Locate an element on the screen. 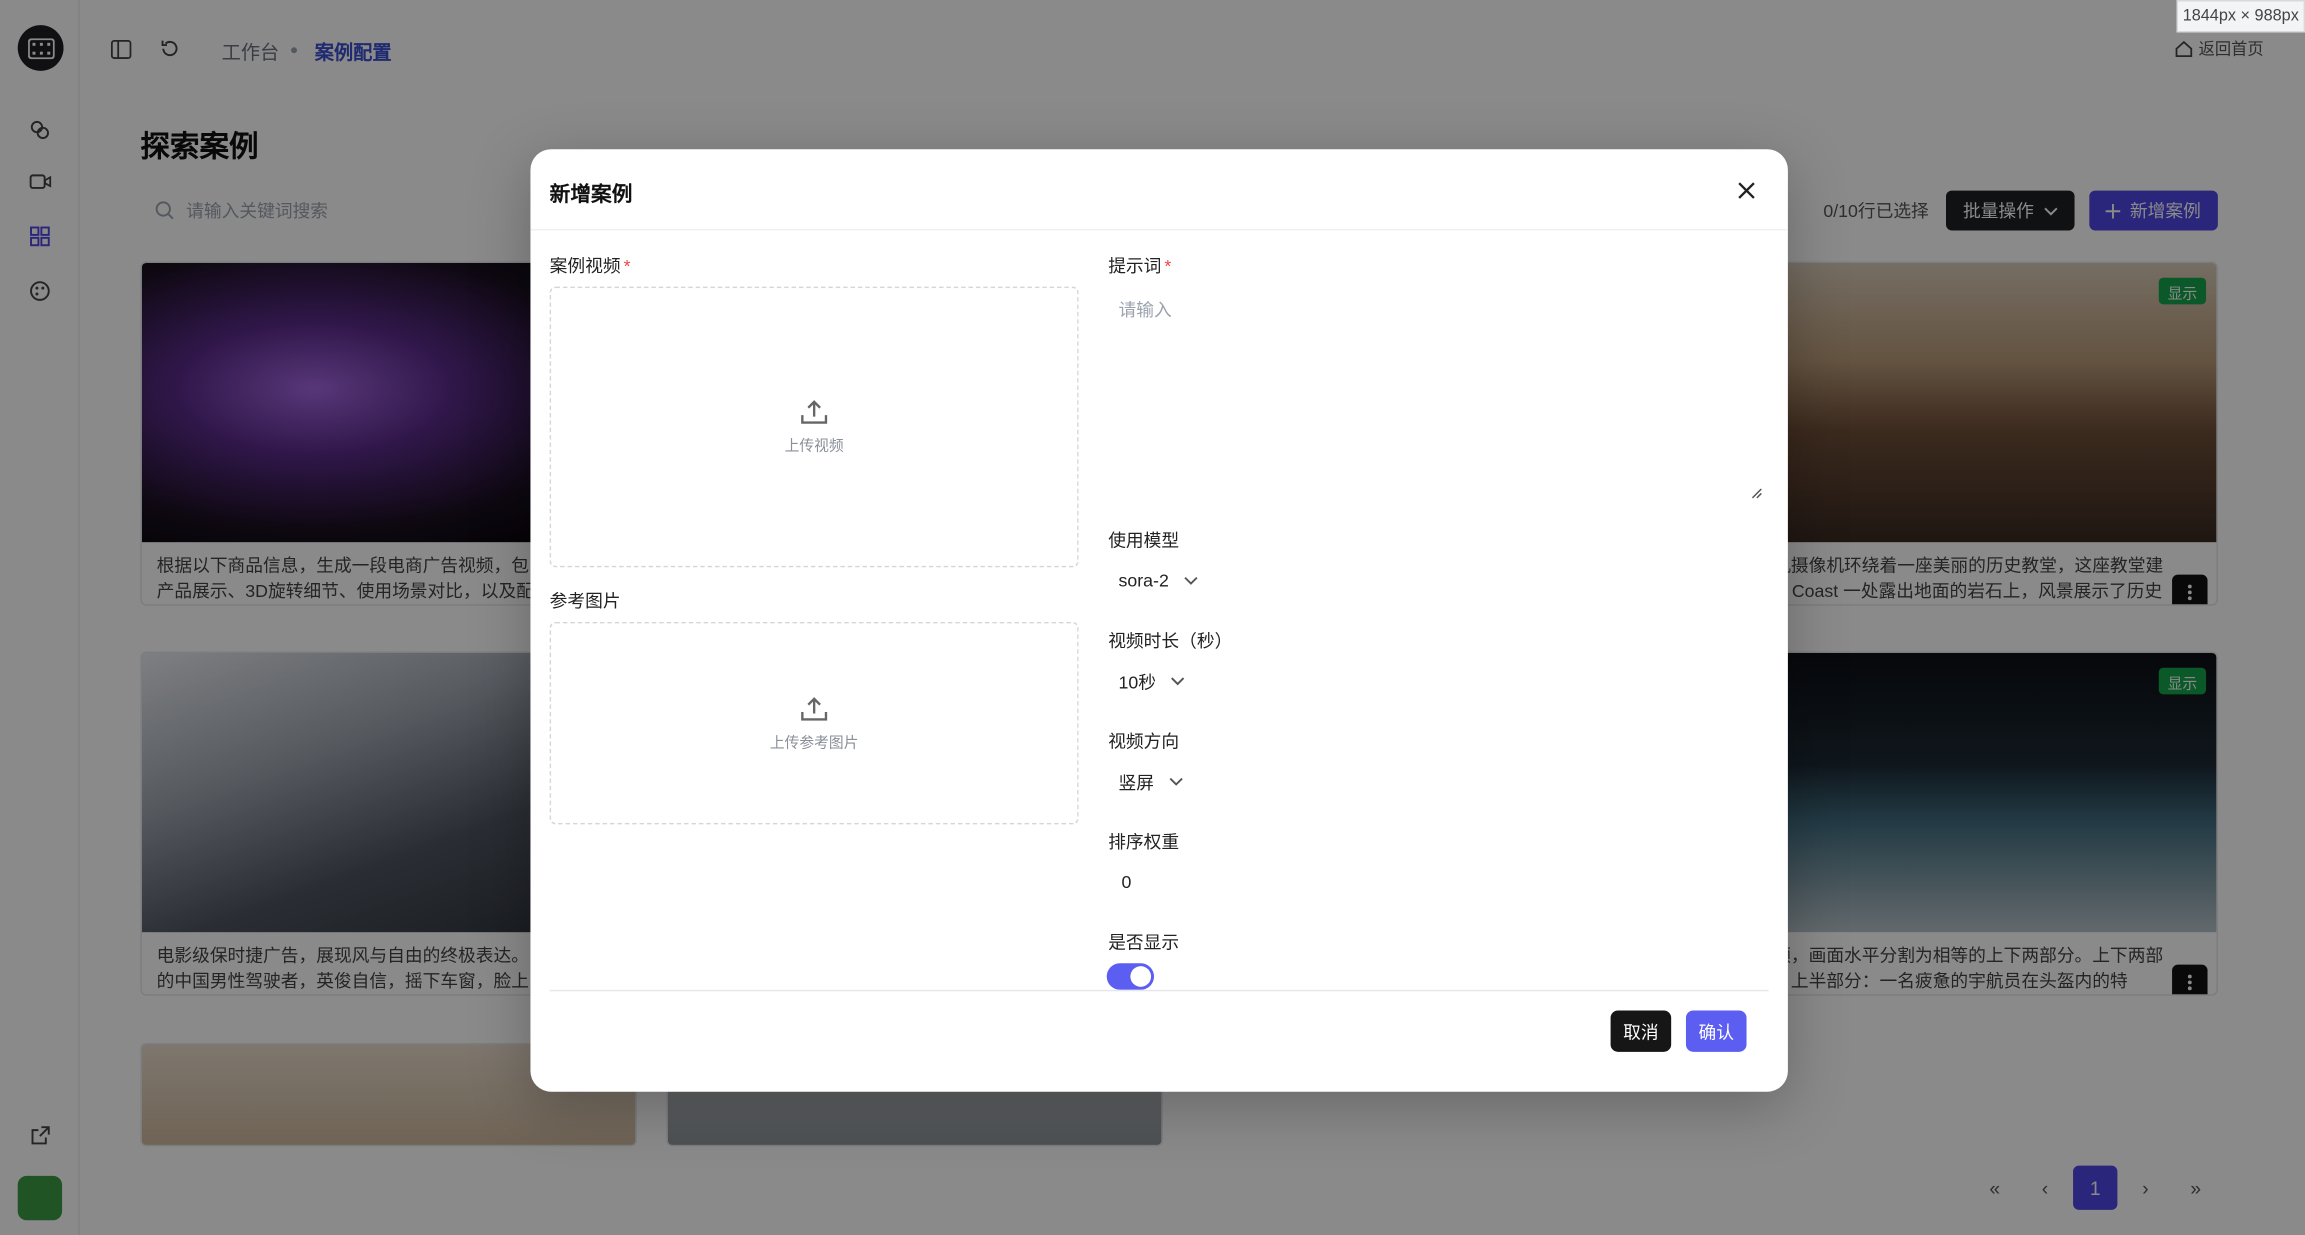 The height and width of the screenshot is (1235, 2305). visible-toggle is located at coordinates (1130, 976).